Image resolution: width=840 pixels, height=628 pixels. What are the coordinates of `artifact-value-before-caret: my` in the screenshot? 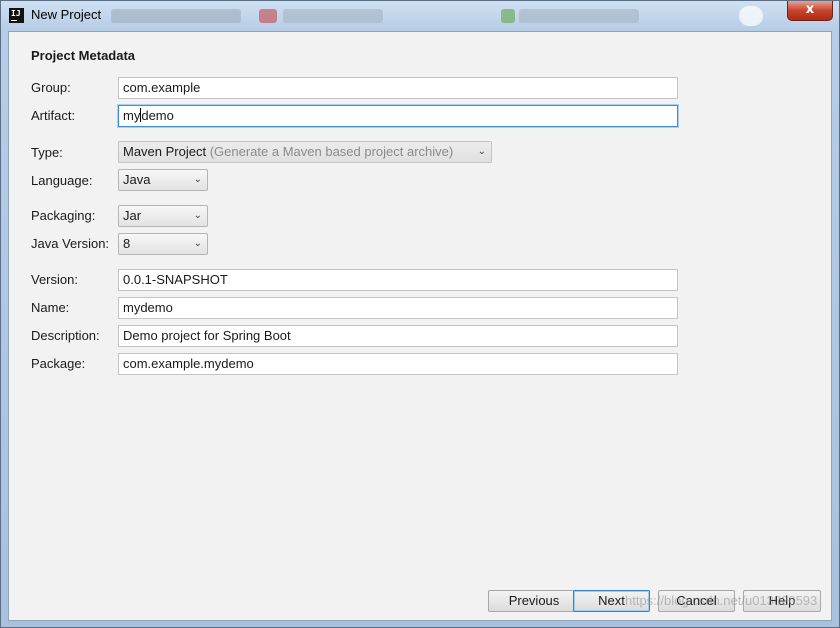 It's located at (132, 115).